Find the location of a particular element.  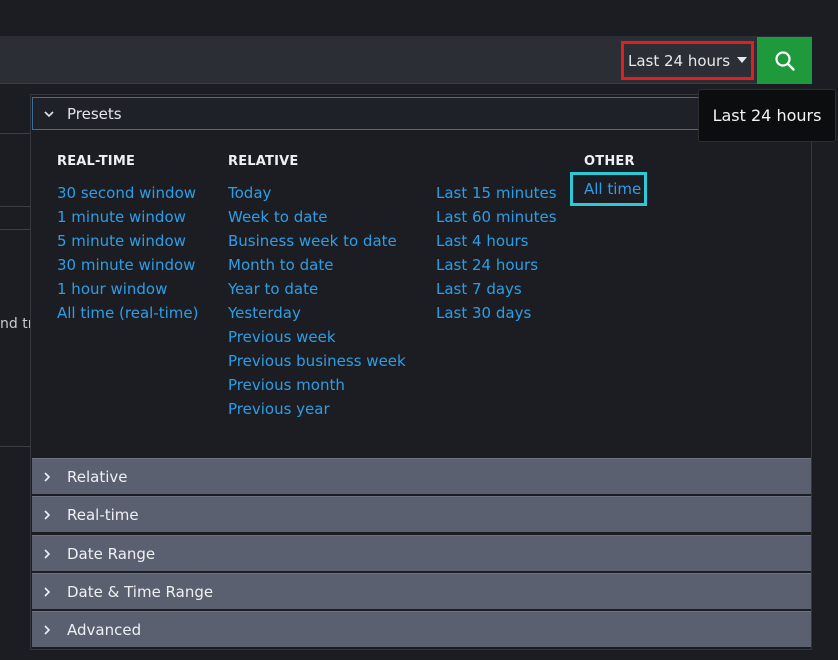

section-advanced: Advanced is located at coordinates (421, 629).